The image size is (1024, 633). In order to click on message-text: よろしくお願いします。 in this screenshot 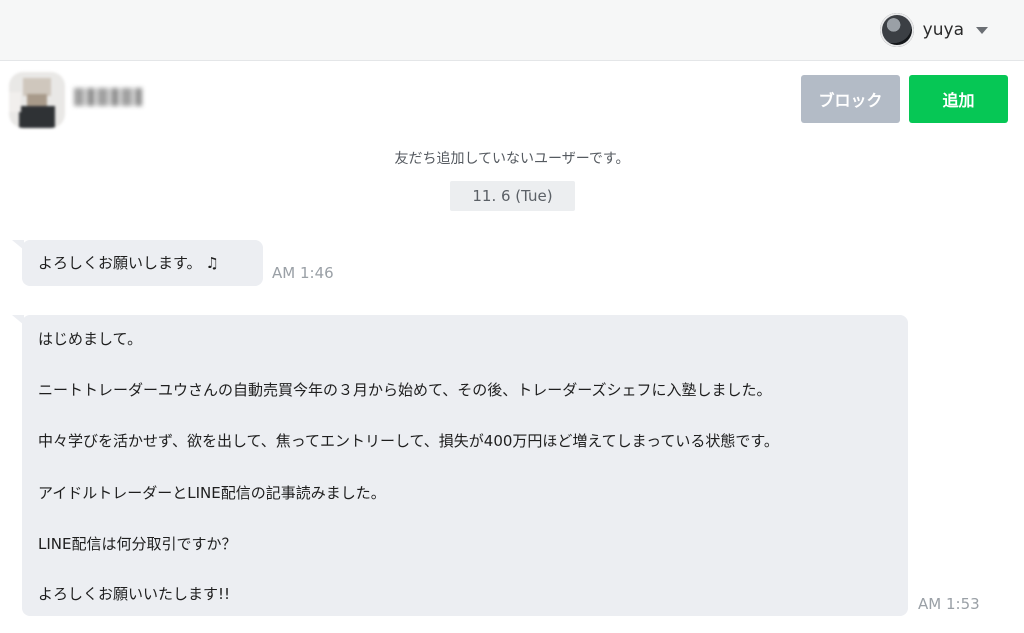, I will do `click(120, 263)`.